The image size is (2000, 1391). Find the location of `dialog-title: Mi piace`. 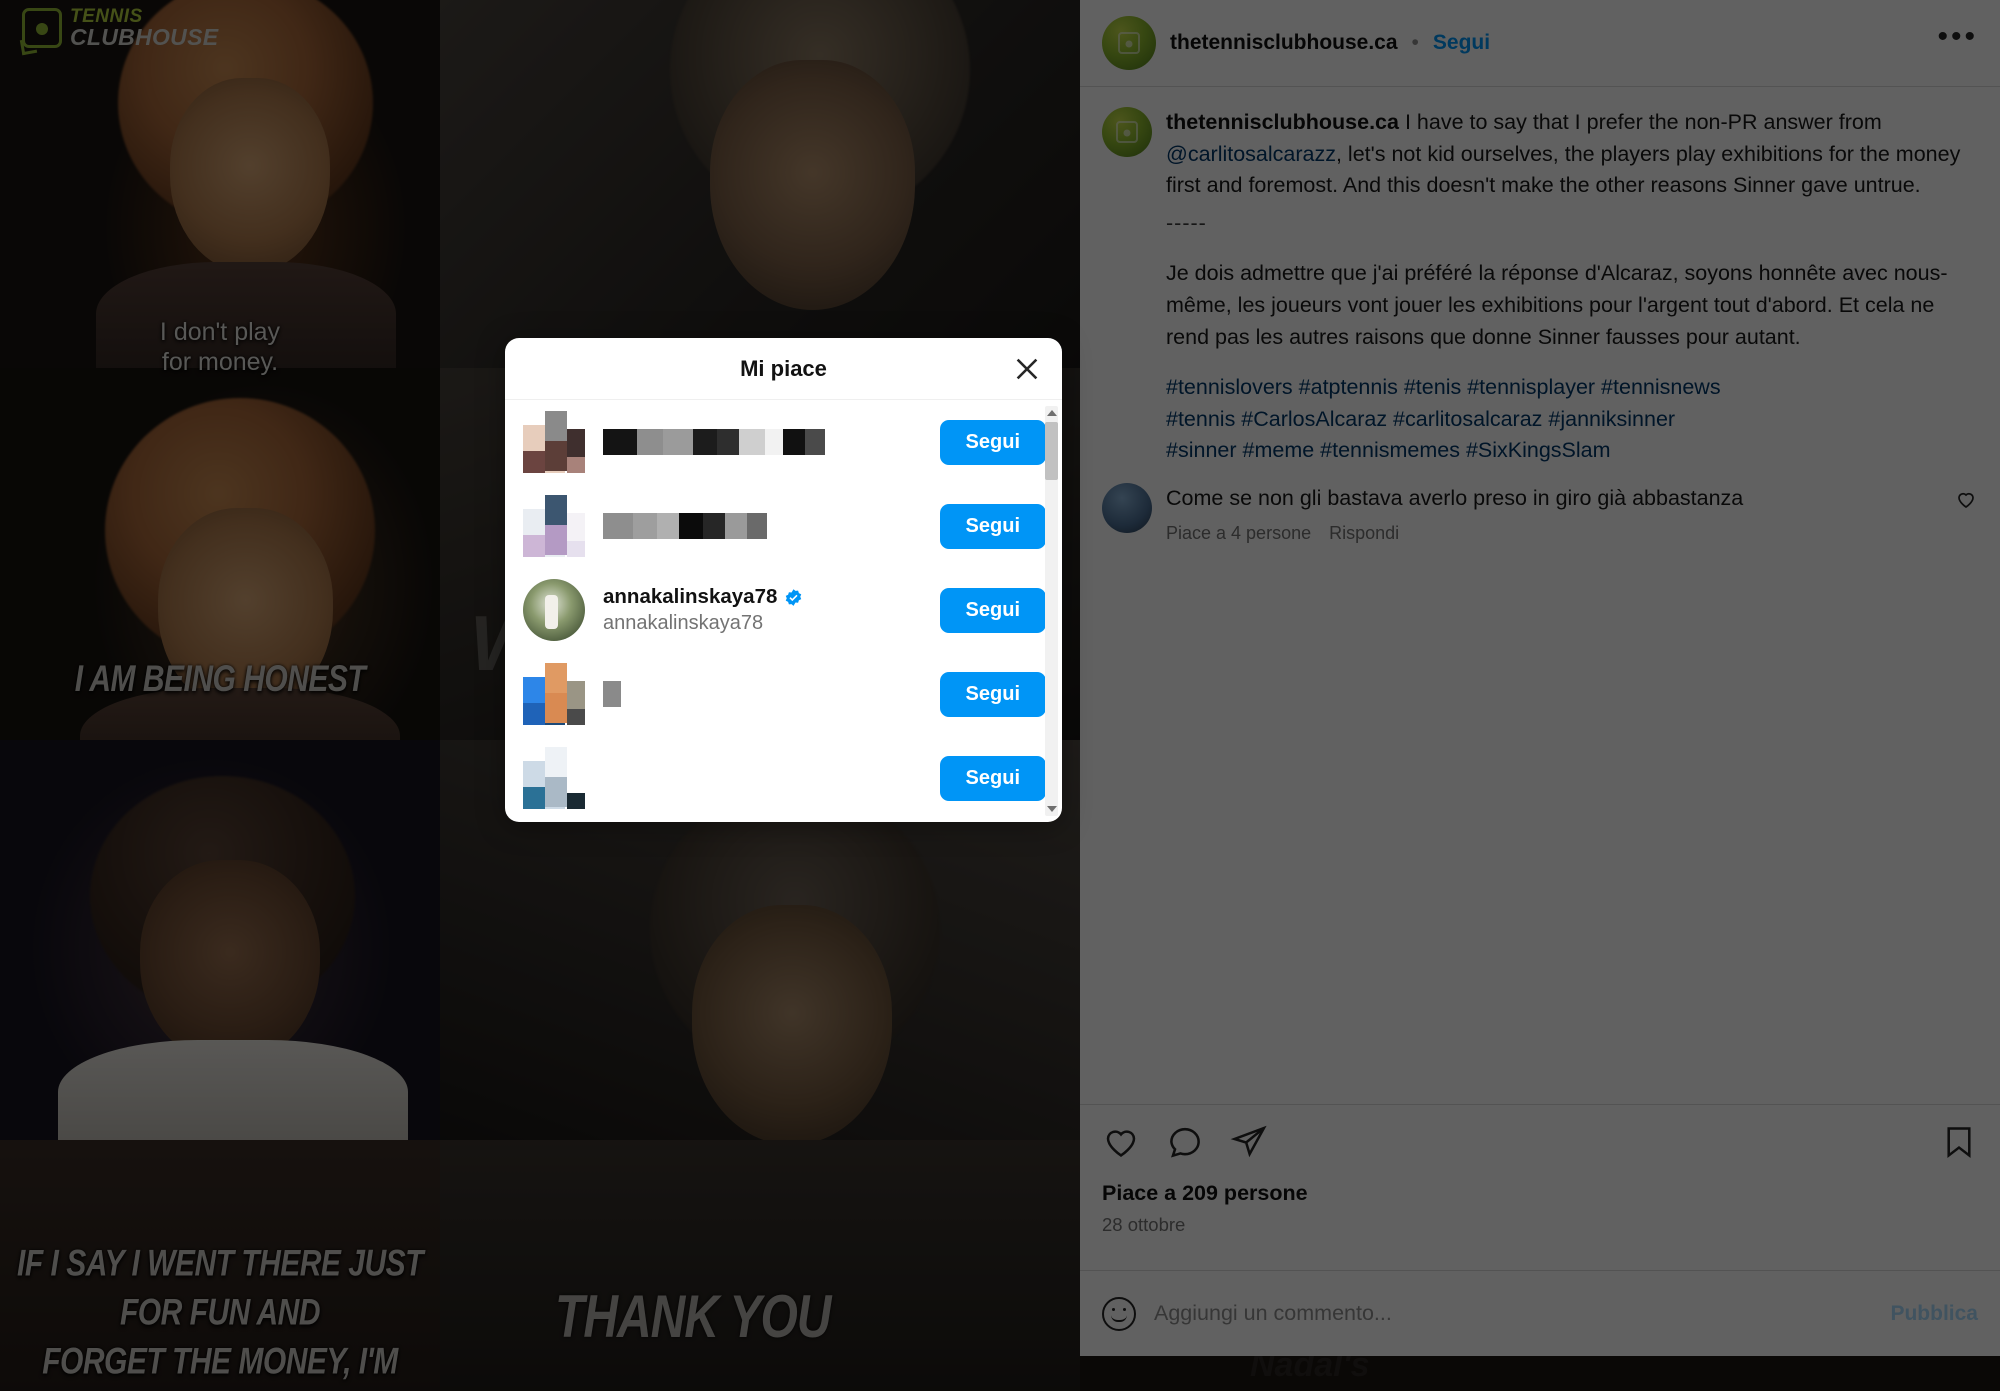

dialog-title: Mi piace is located at coordinates (783, 368).